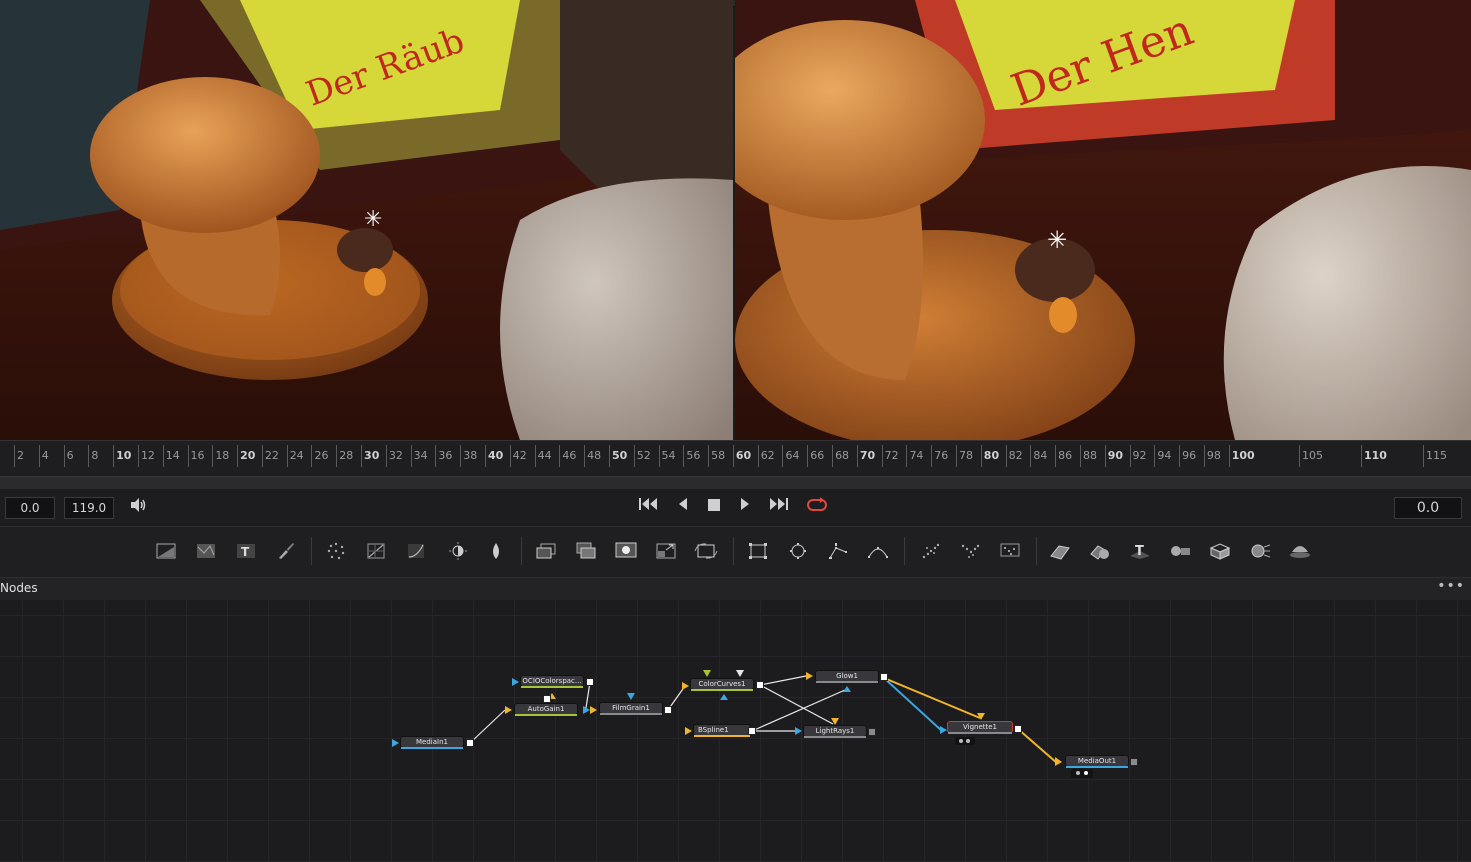  I want to click on ruler-tick-label: 22, so click(271, 455).